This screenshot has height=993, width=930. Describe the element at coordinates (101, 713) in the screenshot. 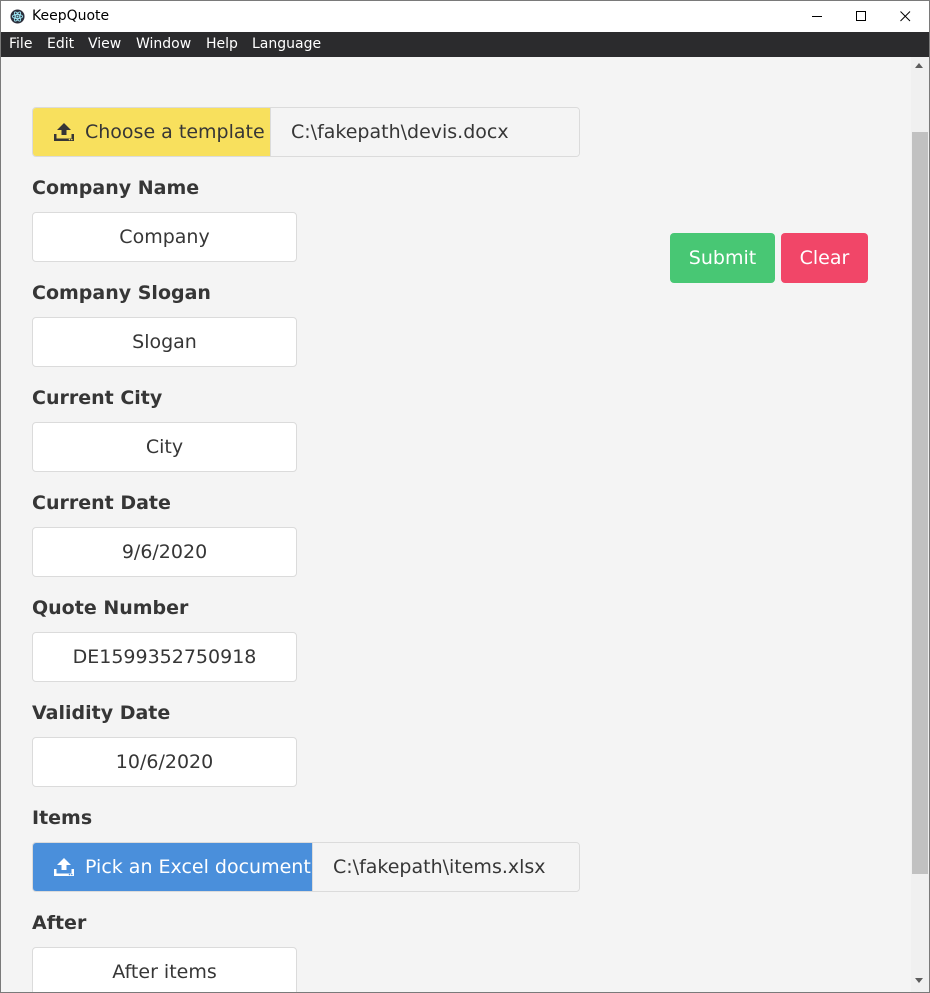

I see `validity-date-label: Validity Date` at that location.